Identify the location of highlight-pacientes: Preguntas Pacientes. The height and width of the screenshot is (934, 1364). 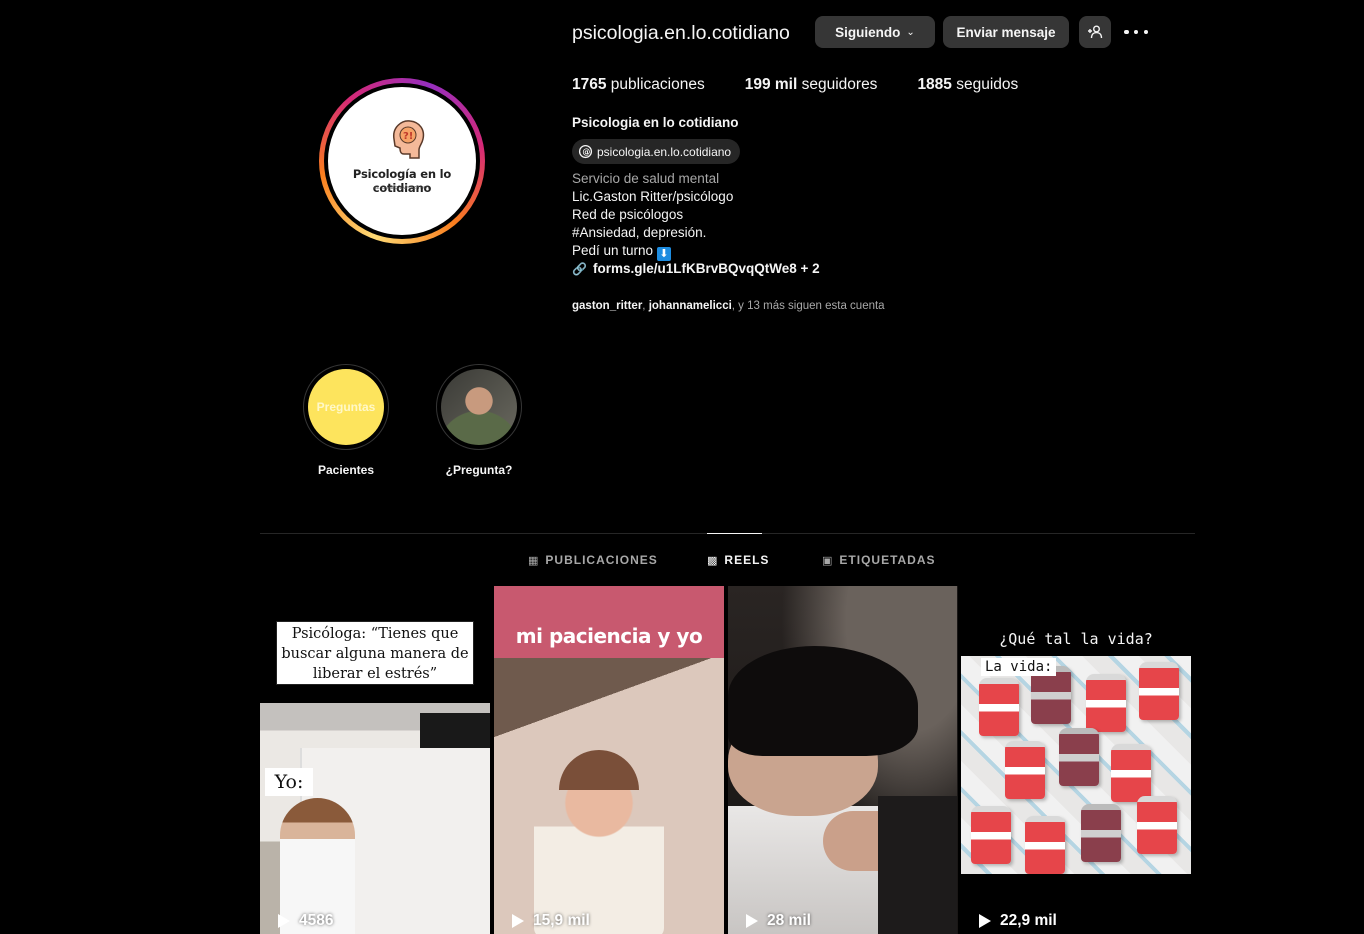
(346, 420).